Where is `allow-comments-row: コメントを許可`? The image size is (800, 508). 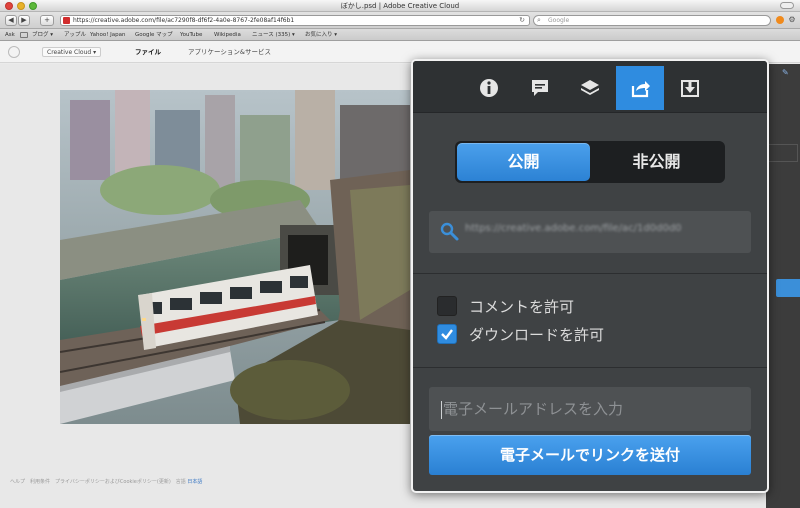
allow-comments-row: コメントを許可 is located at coordinates (505, 306).